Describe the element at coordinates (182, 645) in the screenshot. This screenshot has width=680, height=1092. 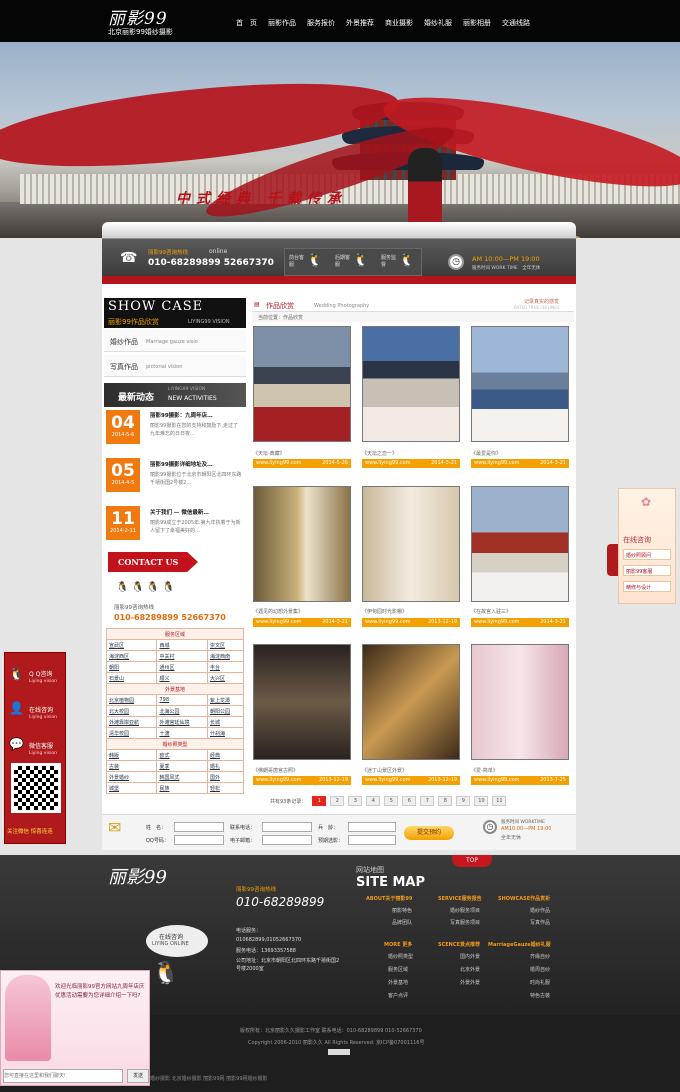
I see `area-link: 西城` at that location.